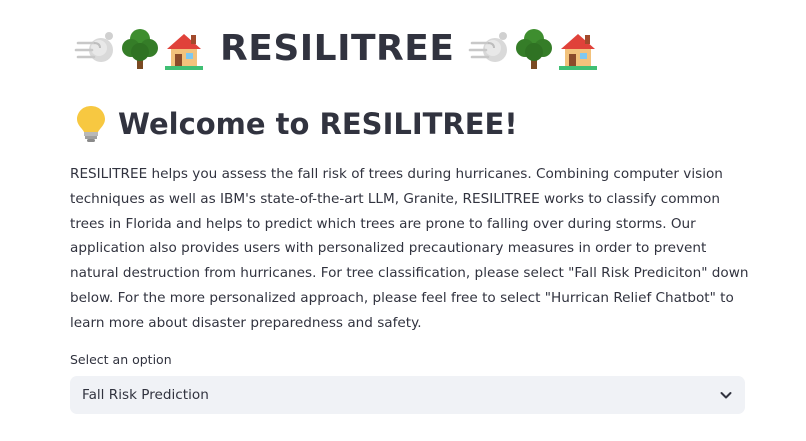 The height and width of the screenshot is (441, 806). What do you see at coordinates (726, 395) in the screenshot?
I see `chevron-down-icon` at bounding box center [726, 395].